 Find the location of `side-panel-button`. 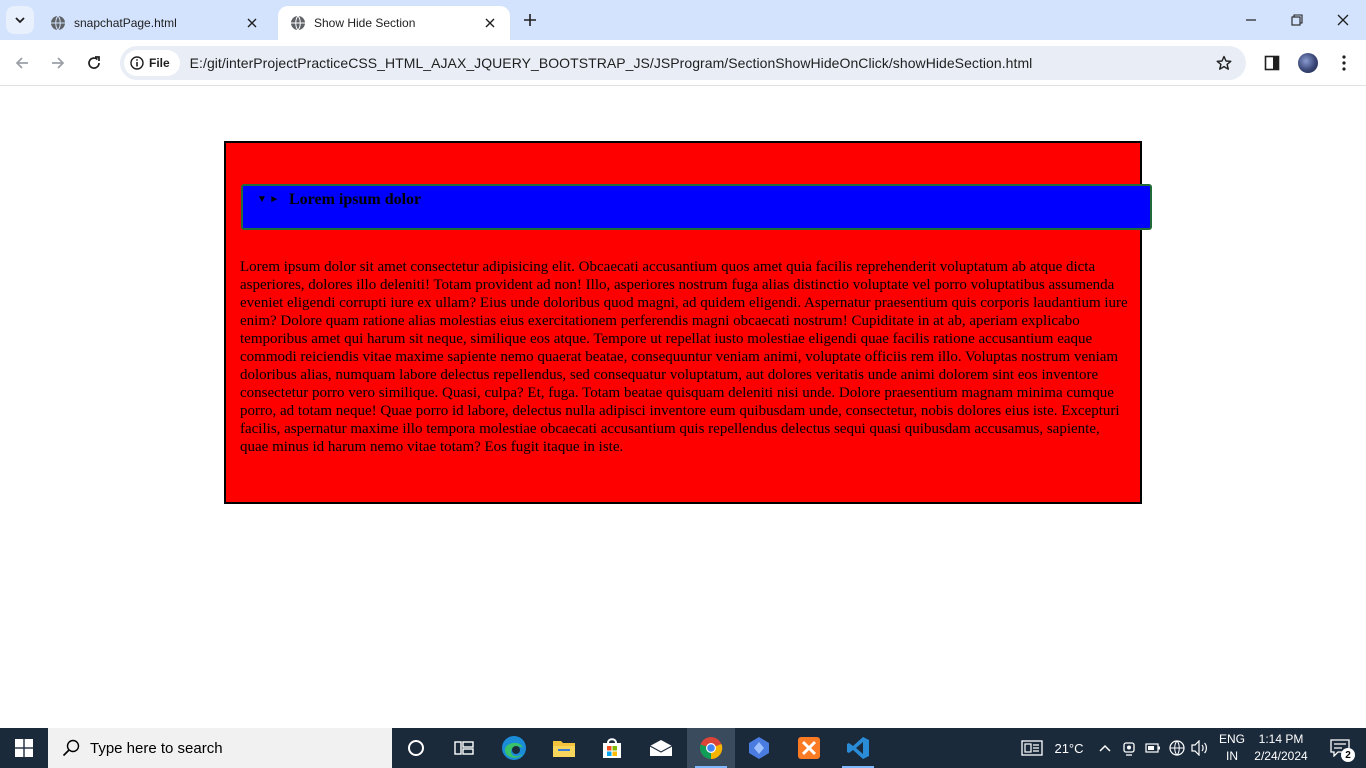

side-panel-button is located at coordinates (1272, 63).